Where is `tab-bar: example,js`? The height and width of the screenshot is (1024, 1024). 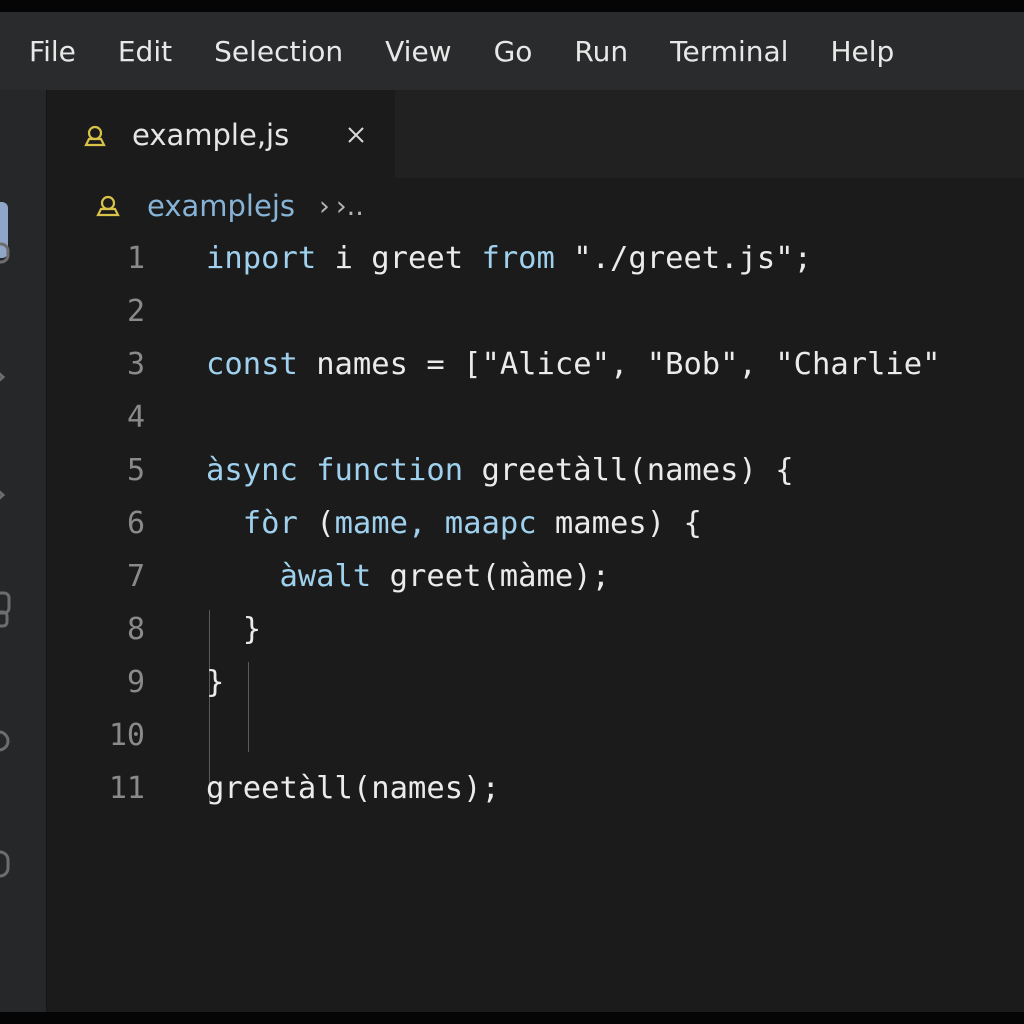
tab-bar: example,js is located at coordinates (535, 134).